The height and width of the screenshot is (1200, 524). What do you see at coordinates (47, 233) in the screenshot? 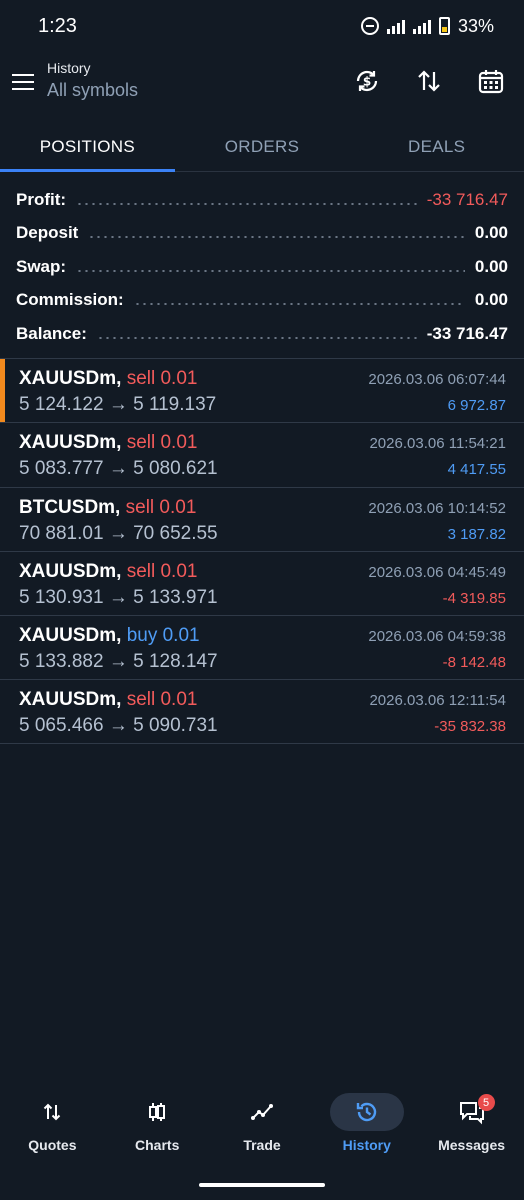
I see `deposit-label: Deposit` at bounding box center [47, 233].